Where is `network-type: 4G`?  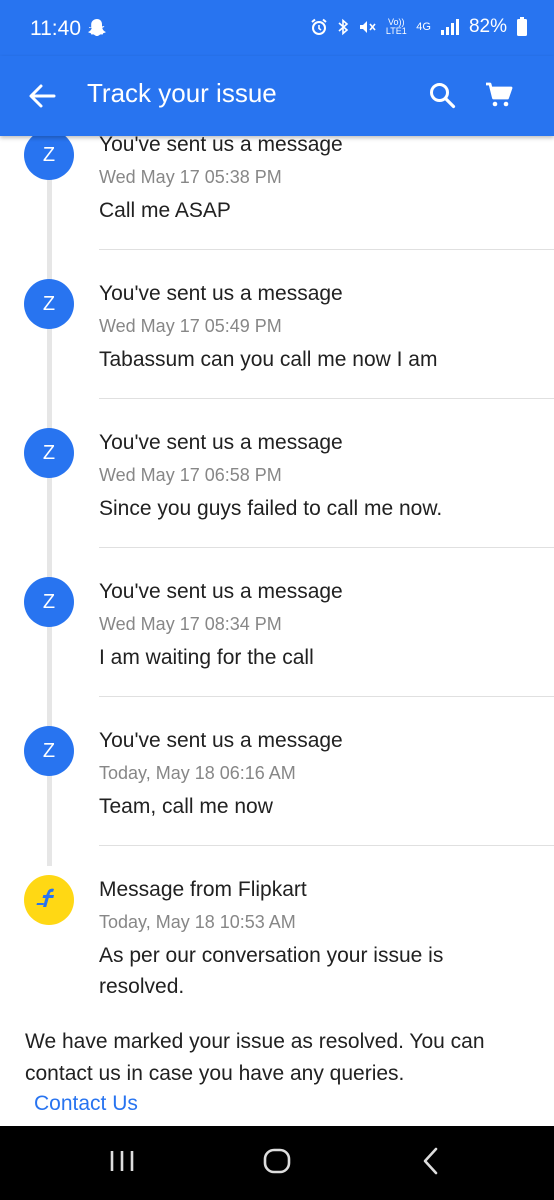 network-type: 4G is located at coordinates (423, 27).